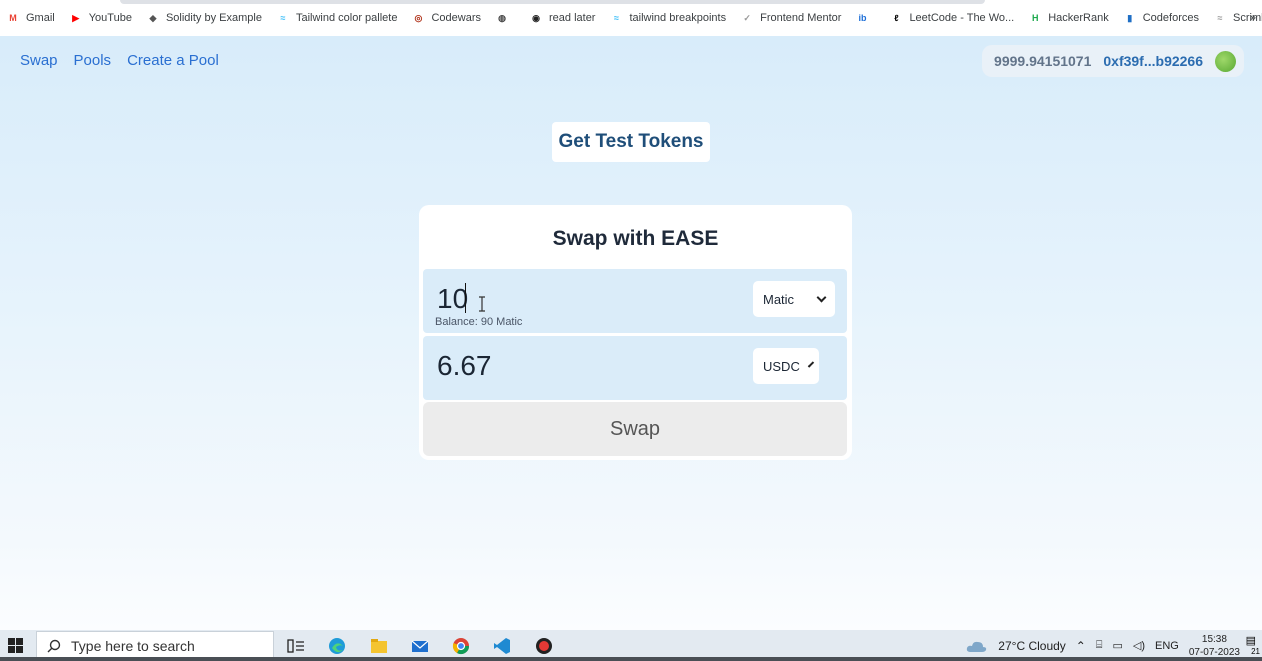  Describe the element at coordinates (1035, 18) in the screenshot. I see `hackerrank-icon: H` at that location.